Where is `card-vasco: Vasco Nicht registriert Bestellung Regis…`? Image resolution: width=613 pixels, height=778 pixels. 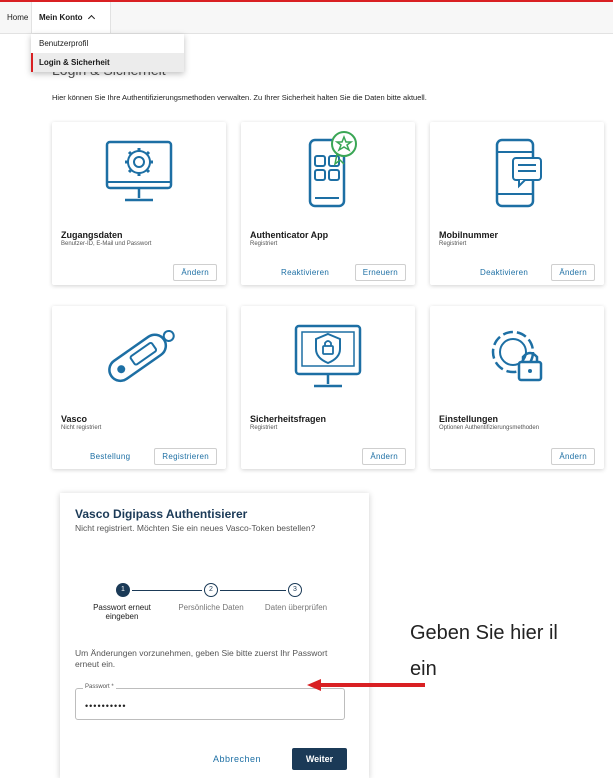
card-vasco: Vasco Nicht registriert Bestellung Regis… is located at coordinates (139, 387).